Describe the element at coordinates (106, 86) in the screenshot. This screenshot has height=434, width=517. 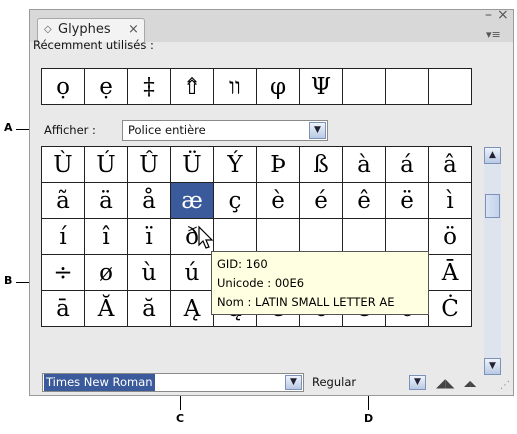
I see `recent-glyph: ẹ` at that location.